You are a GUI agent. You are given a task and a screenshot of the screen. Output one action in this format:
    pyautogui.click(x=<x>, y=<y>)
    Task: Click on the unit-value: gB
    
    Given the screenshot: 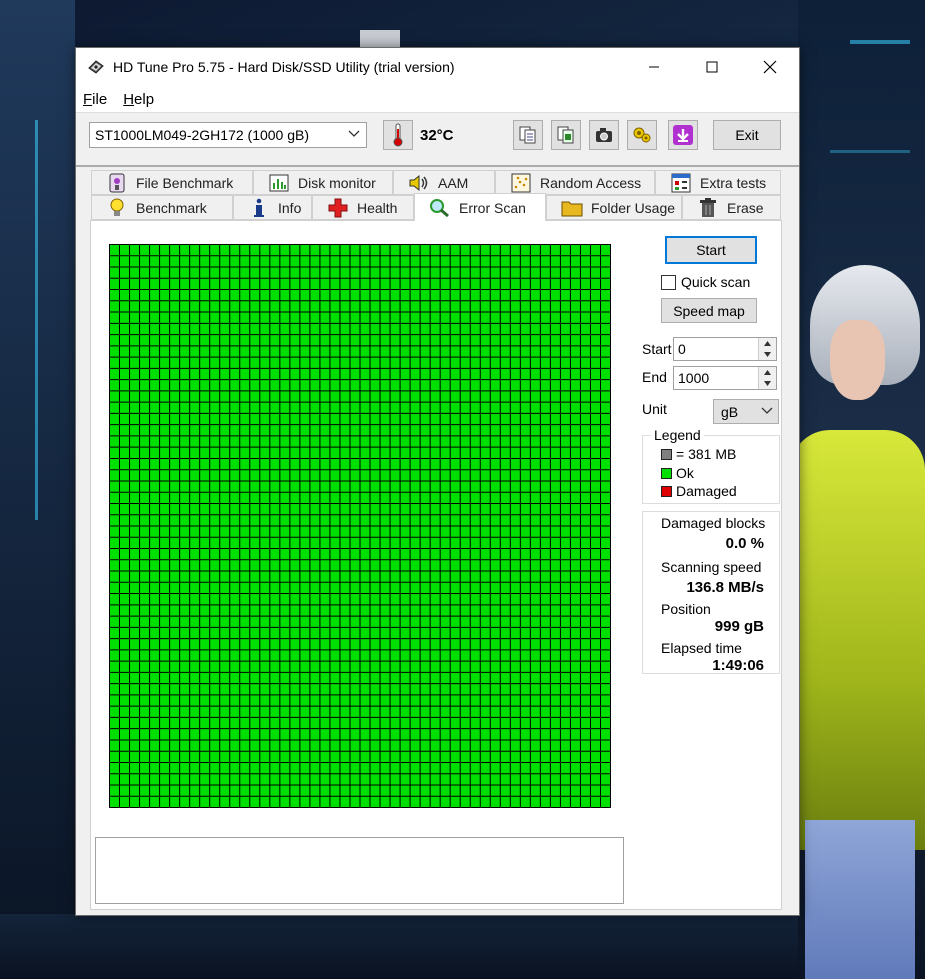 What is the action you would take?
    pyautogui.click(x=730, y=411)
    